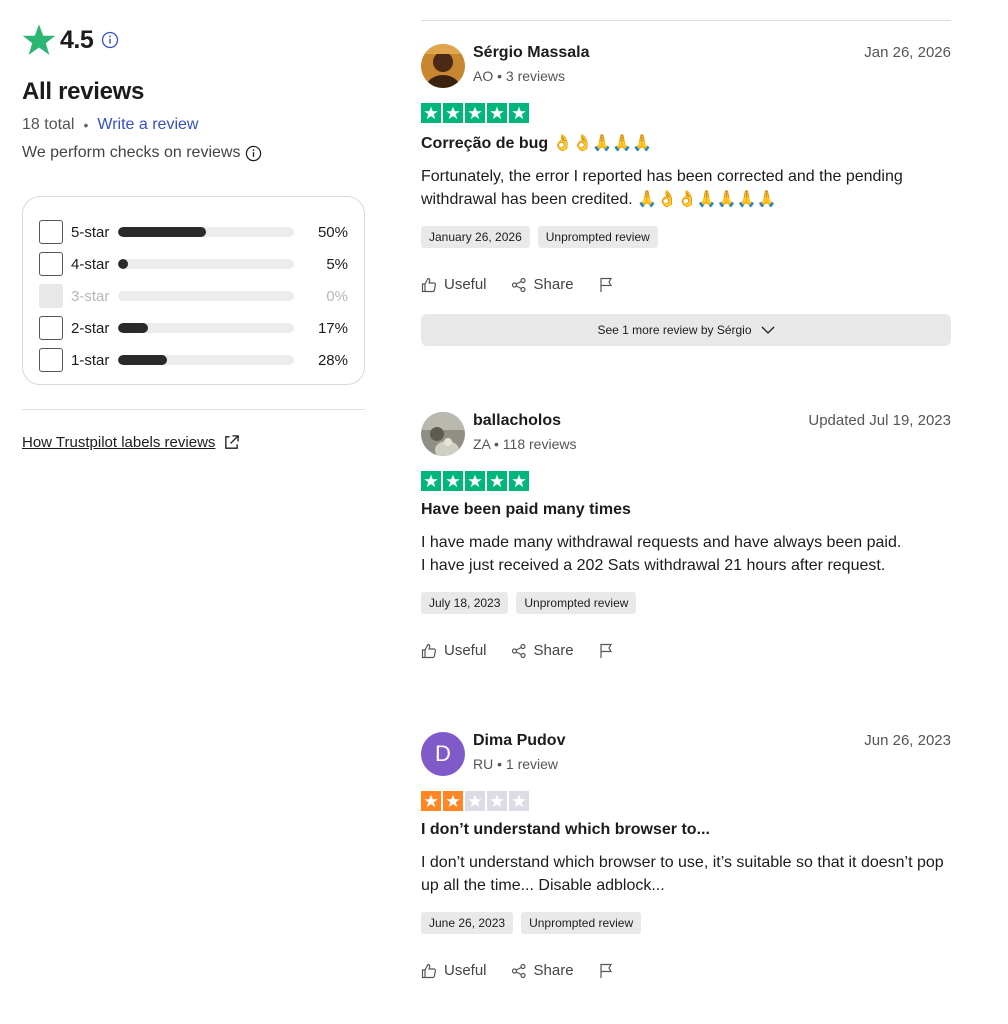 Image resolution: width=1008 pixels, height=1024 pixels. Describe the element at coordinates (48, 124) in the screenshot. I see `total-count: 18 total` at that location.